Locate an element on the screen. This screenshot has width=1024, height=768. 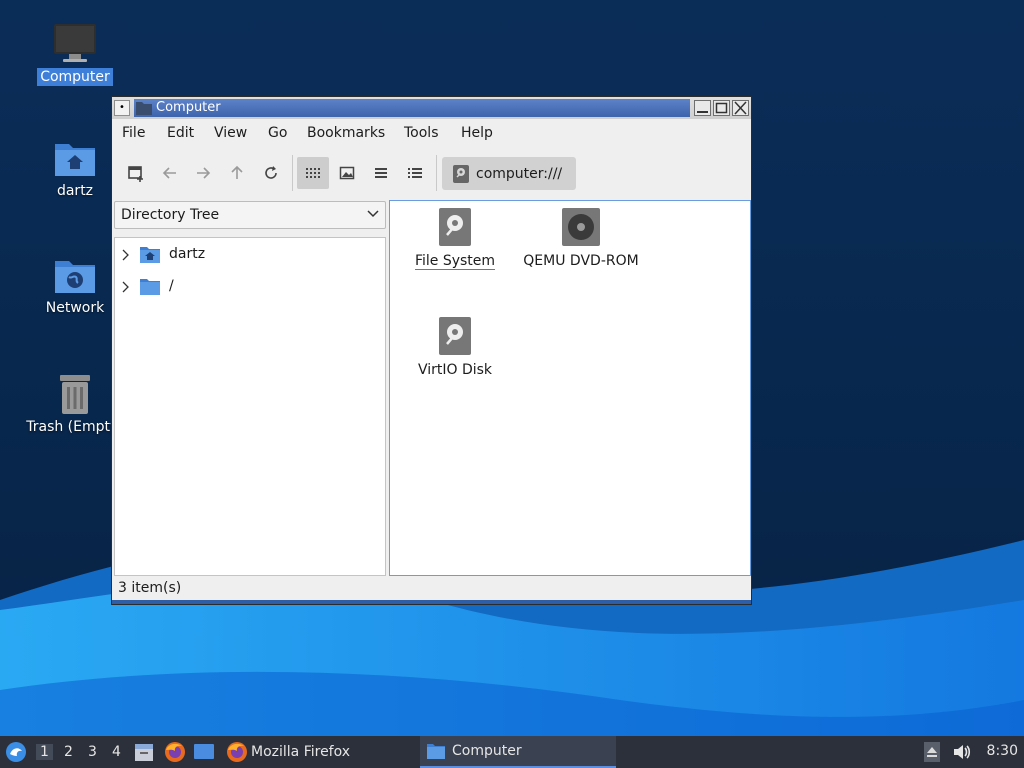
thumbnail-view-button is located at coordinates (347, 173).